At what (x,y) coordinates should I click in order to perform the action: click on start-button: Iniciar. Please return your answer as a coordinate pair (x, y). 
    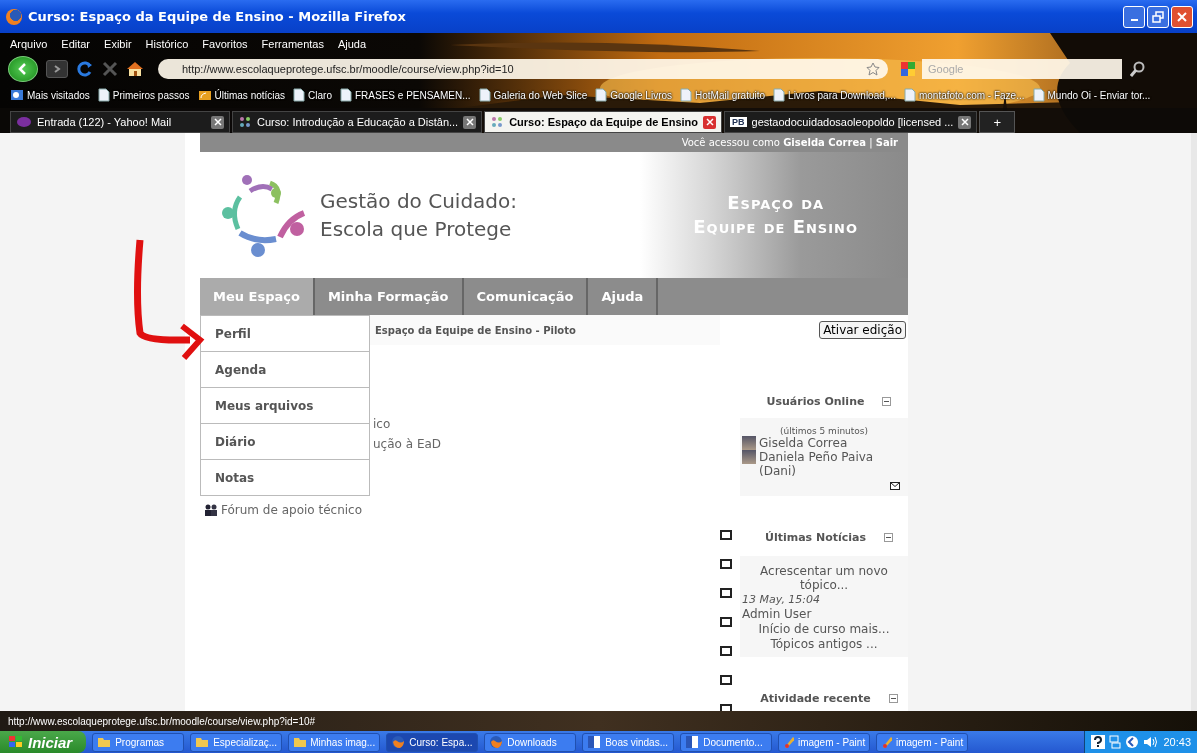
    Looking at the image, I should click on (43, 742).